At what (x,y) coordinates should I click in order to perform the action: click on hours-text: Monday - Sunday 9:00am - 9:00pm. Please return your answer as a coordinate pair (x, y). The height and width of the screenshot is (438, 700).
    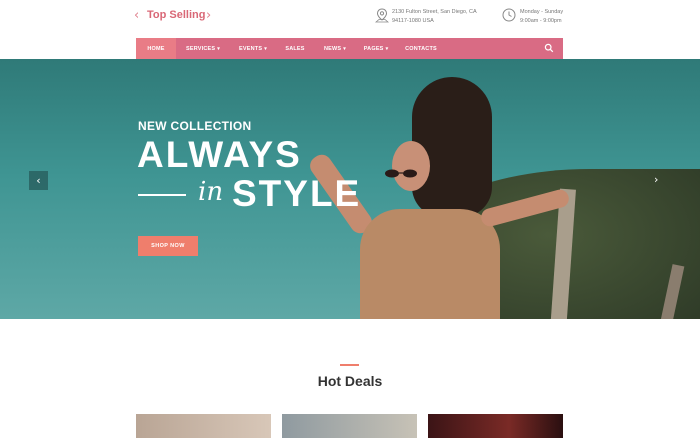
    Looking at the image, I should click on (542, 16).